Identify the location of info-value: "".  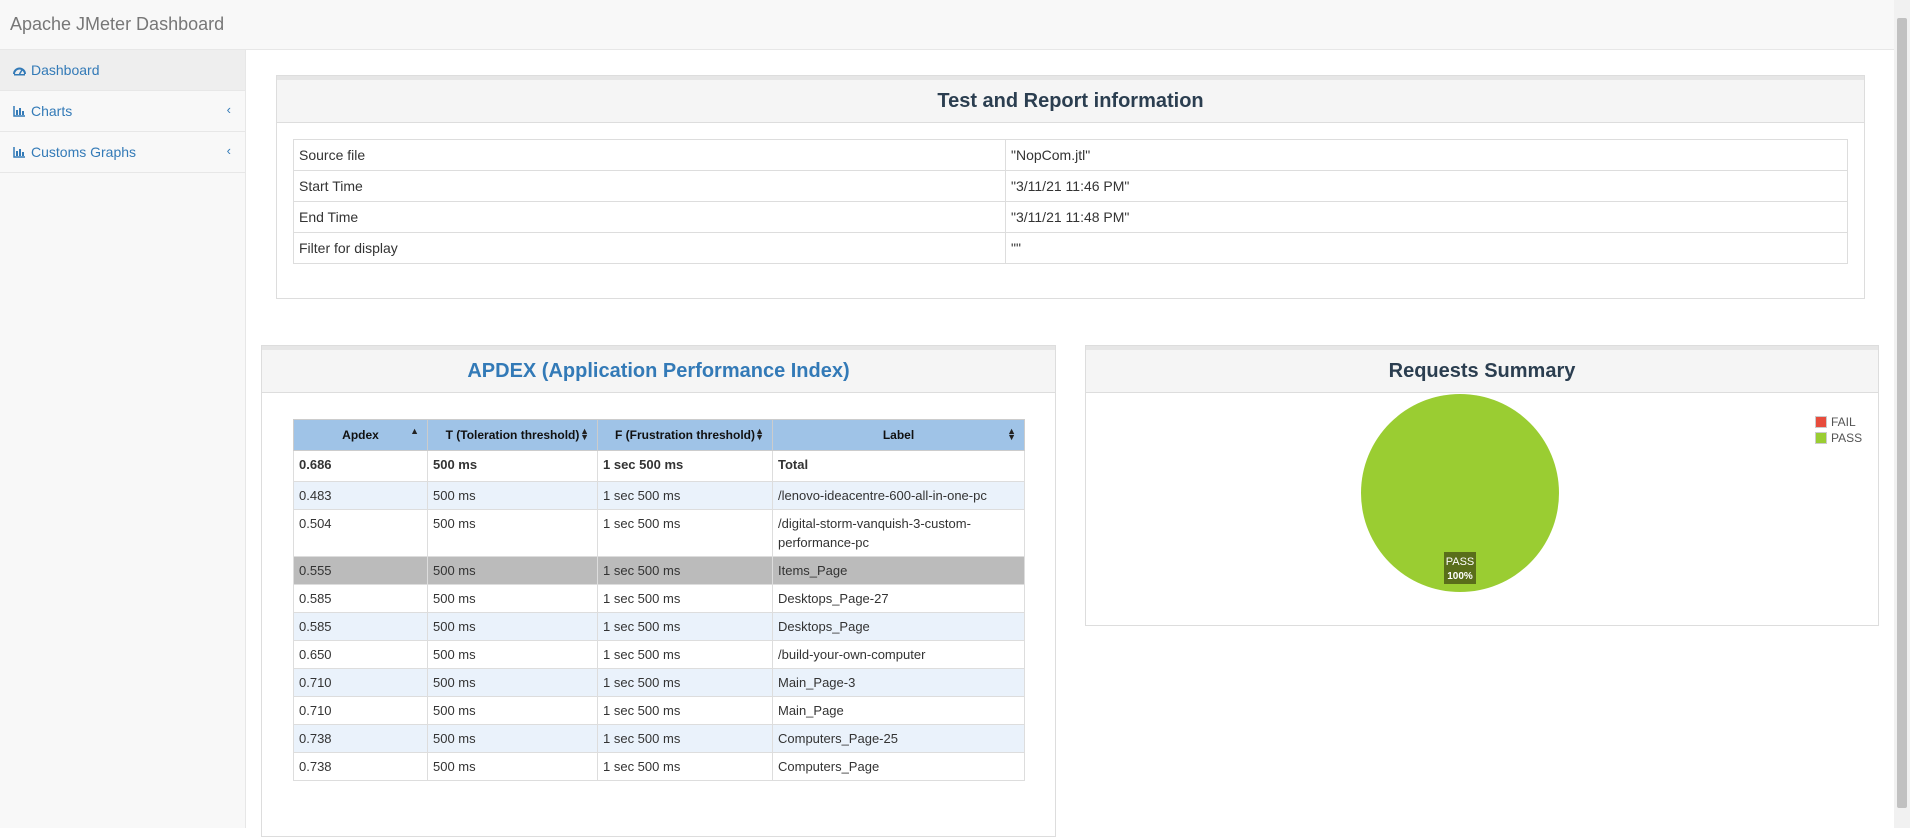
(1426, 248).